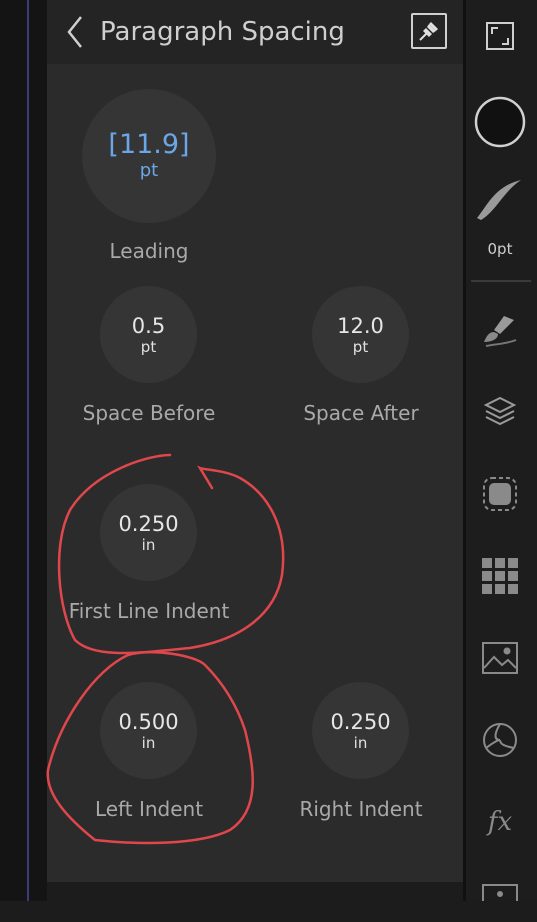  Describe the element at coordinates (222, 32) in the screenshot. I see `panel-title: Paragraph Spacing` at that location.